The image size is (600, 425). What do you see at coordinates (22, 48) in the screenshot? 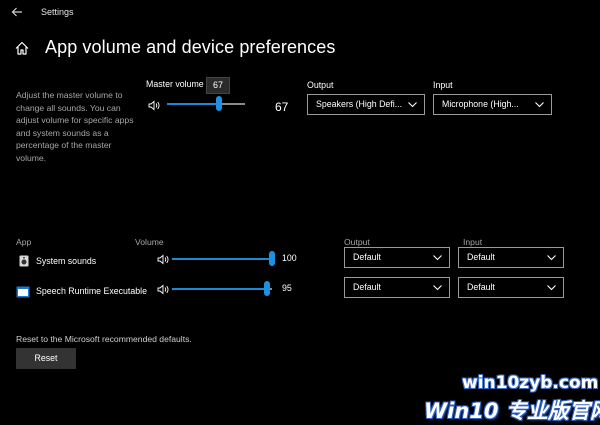
I see `home-icon` at bounding box center [22, 48].